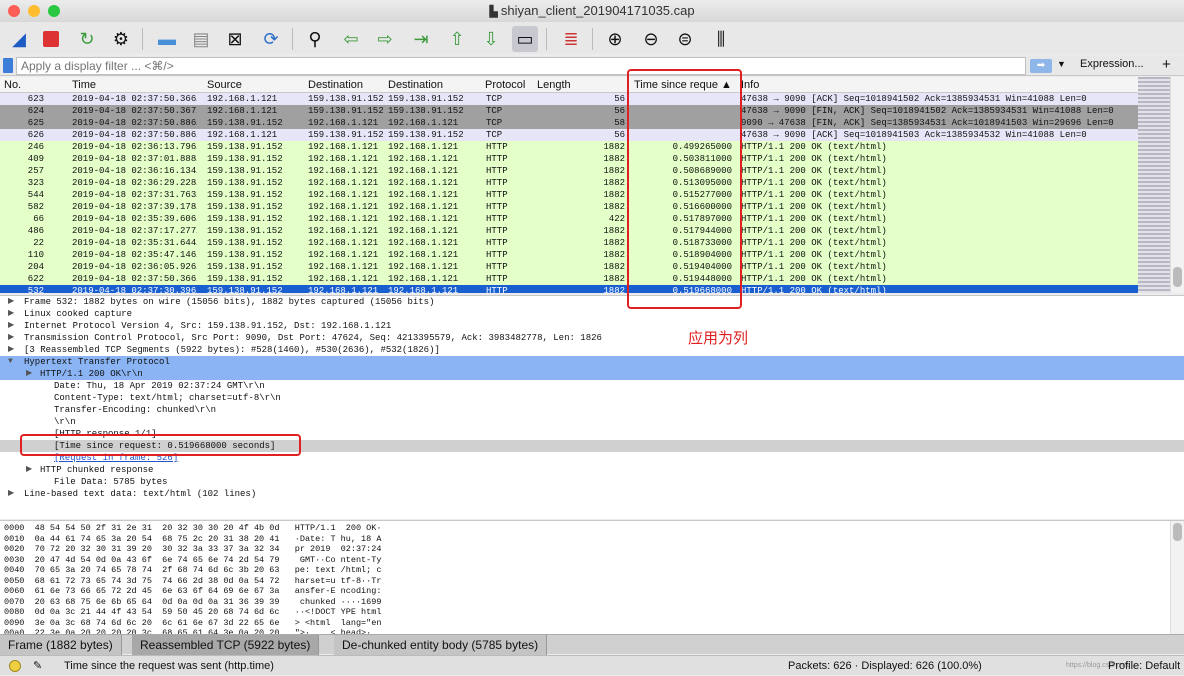 The image size is (1184, 676). What do you see at coordinates (685, 39) in the screenshot?
I see `zoom-normal-icon: ⊜` at bounding box center [685, 39].